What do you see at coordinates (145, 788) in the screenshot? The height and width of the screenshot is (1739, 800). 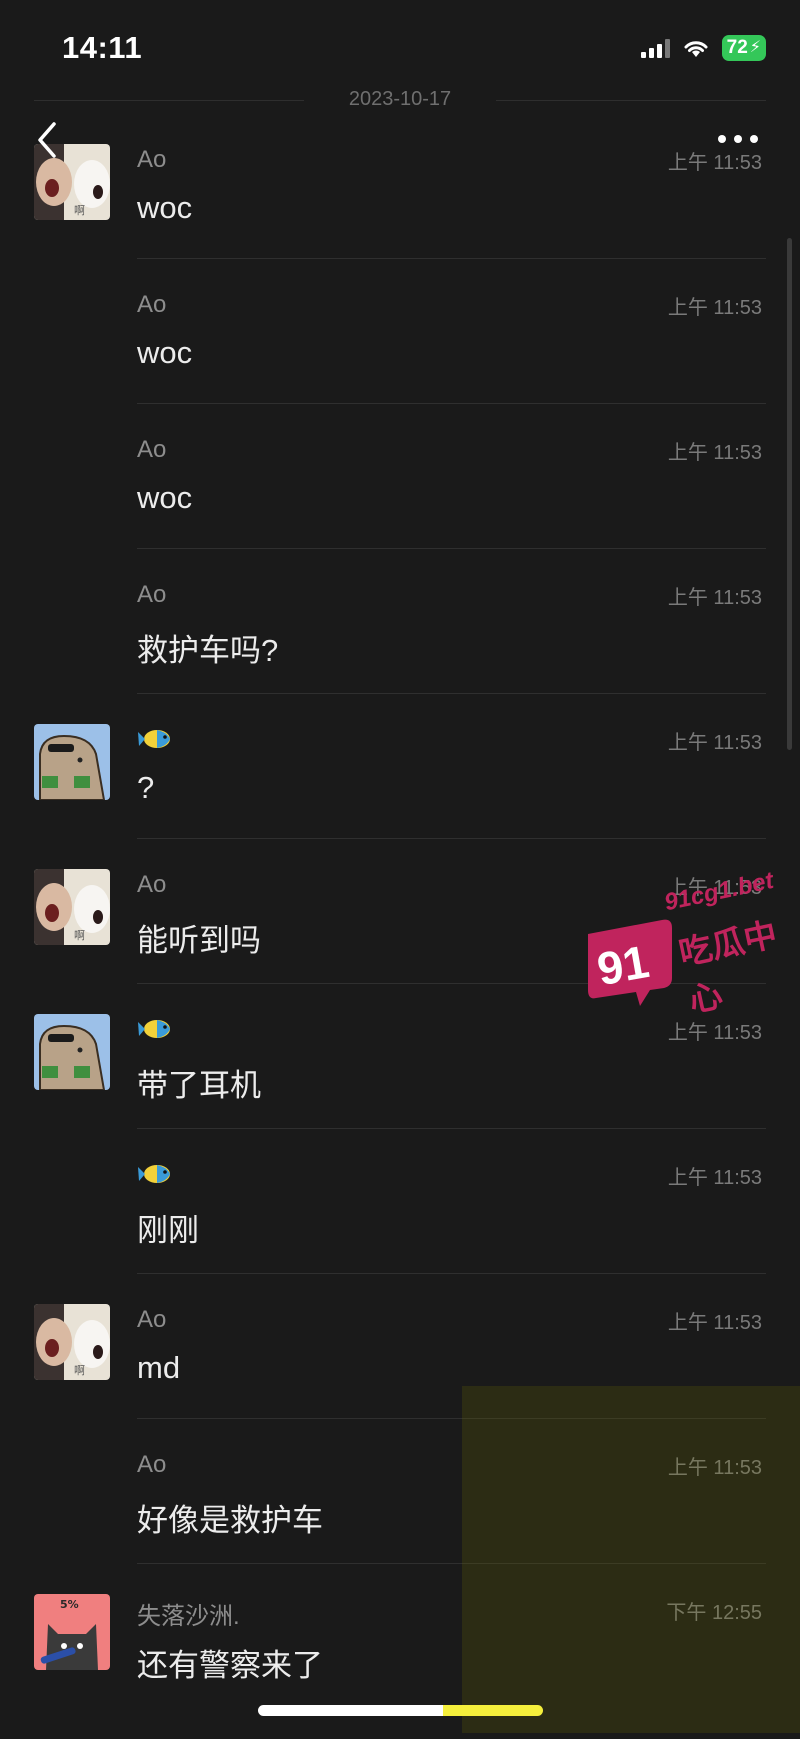 I see `message-text: ?` at bounding box center [145, 788].